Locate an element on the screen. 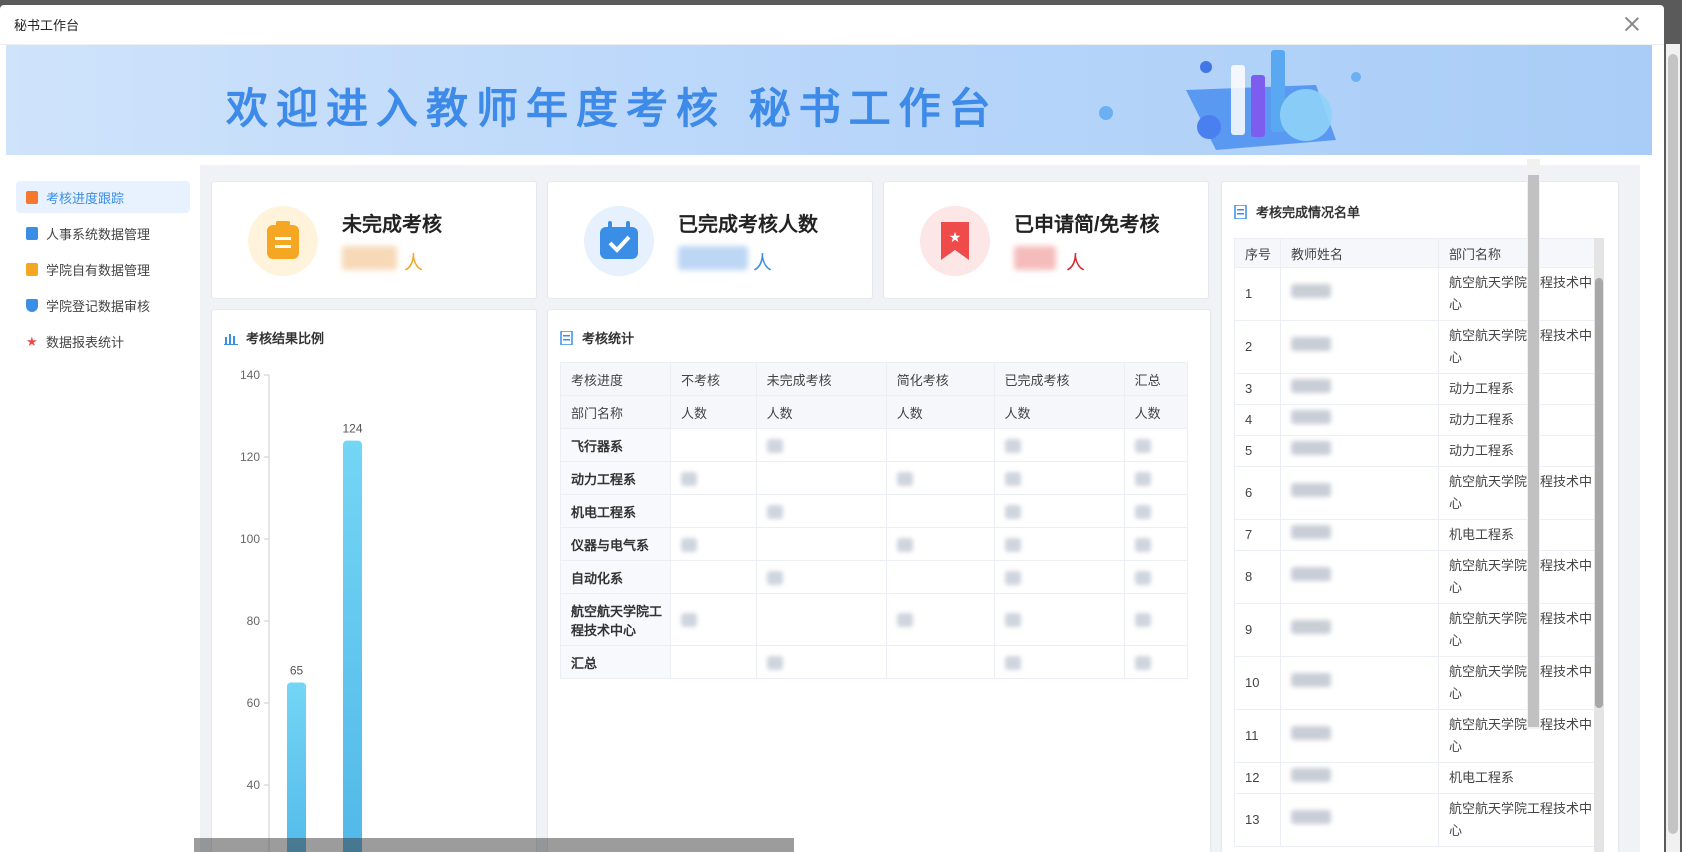 The image size is (1682, 852). table-row: 11 航空航天学院工程技术中心 is located at coordinates (1419, 736).